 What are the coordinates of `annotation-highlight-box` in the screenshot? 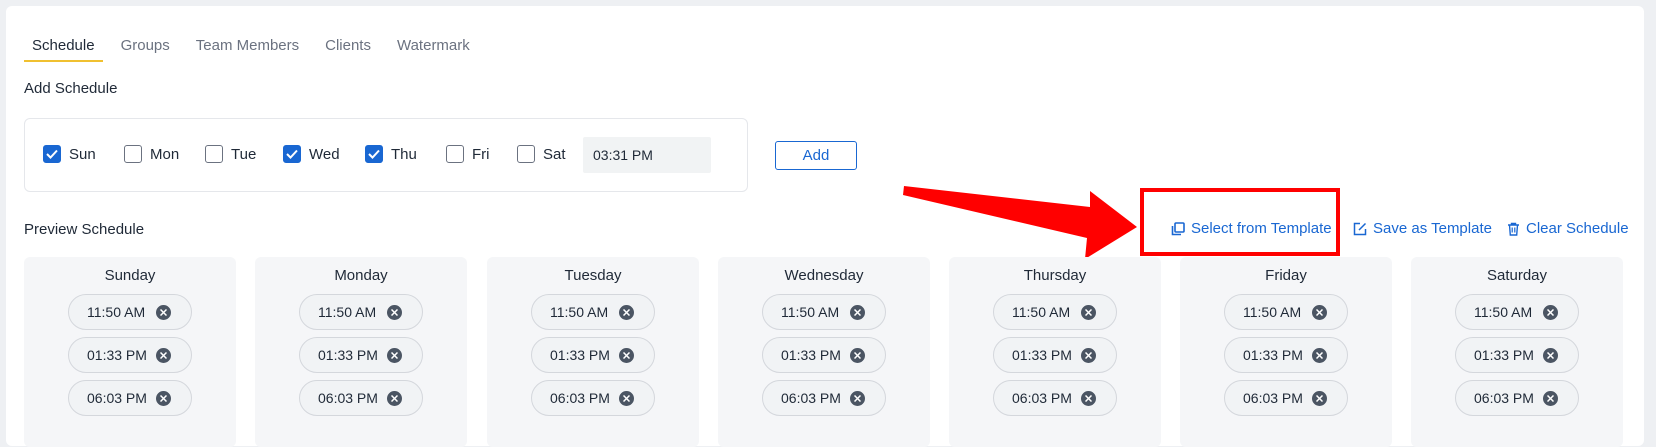 It's located at (1240, 222).